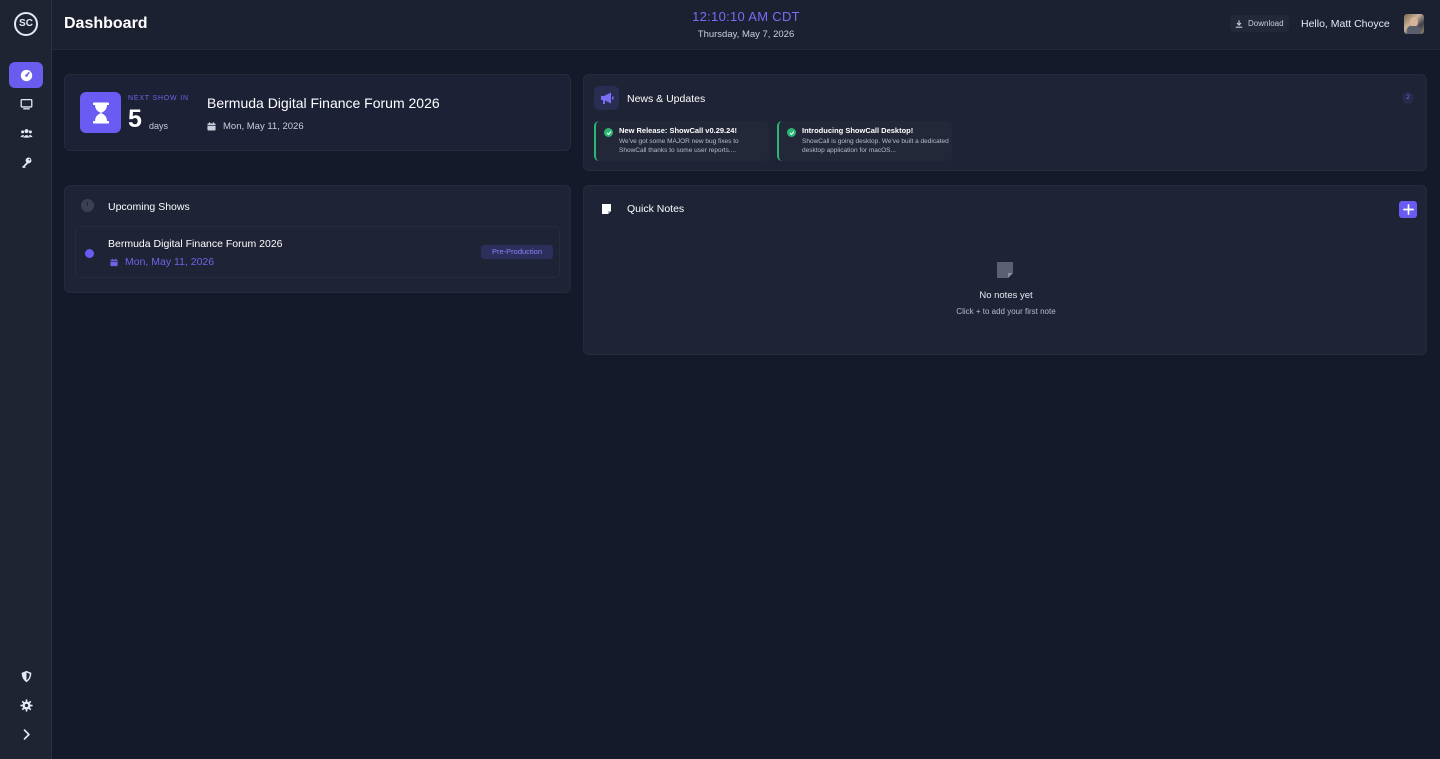 The width and height of the screenshot is (1440, 759). I want to click on hourglass-icon, so click(100, 112).